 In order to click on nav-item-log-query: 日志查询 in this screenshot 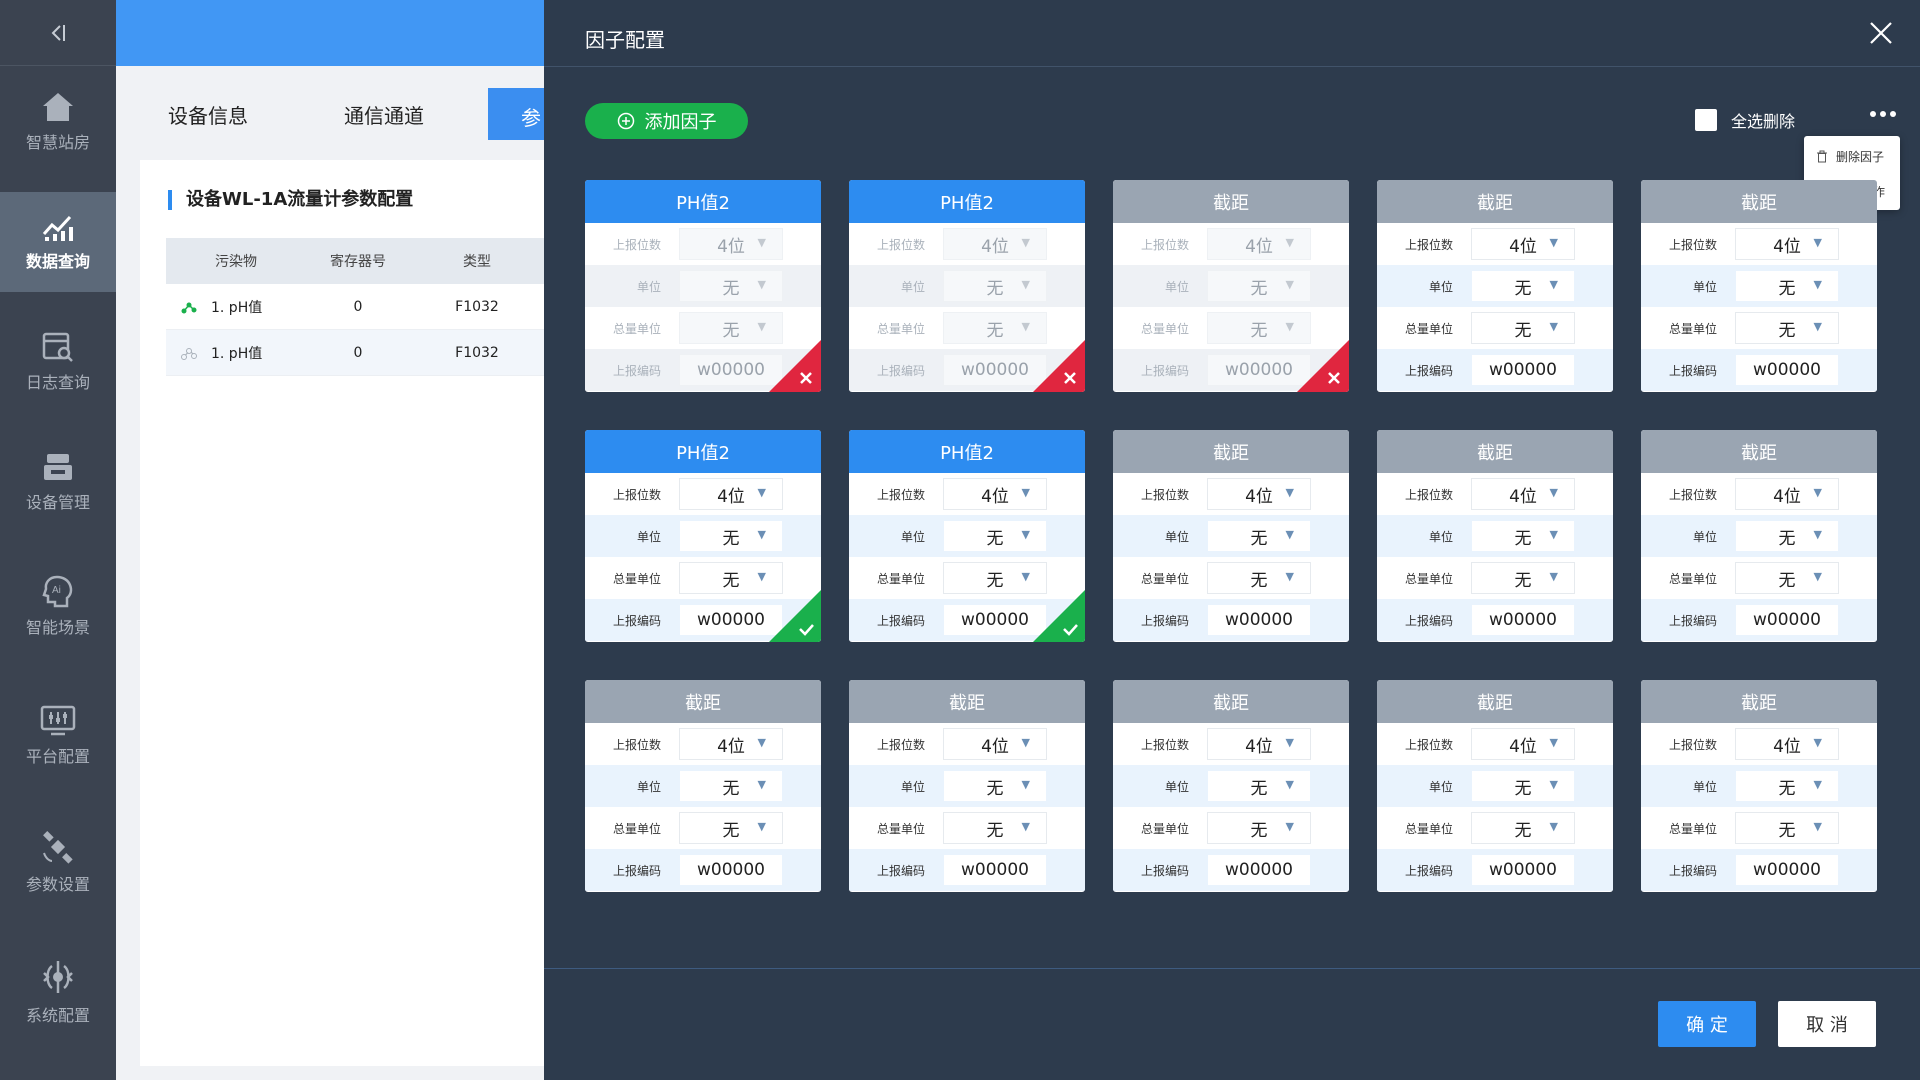, I will do `click(58, 362)`.